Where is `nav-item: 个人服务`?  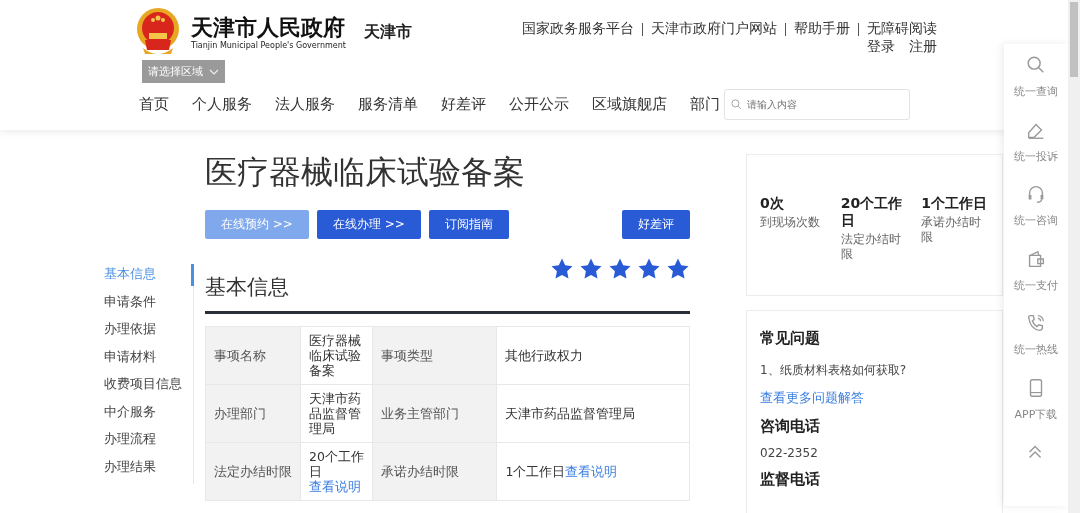 nav-item: 个人服务 is located at coordinates (222, 104).